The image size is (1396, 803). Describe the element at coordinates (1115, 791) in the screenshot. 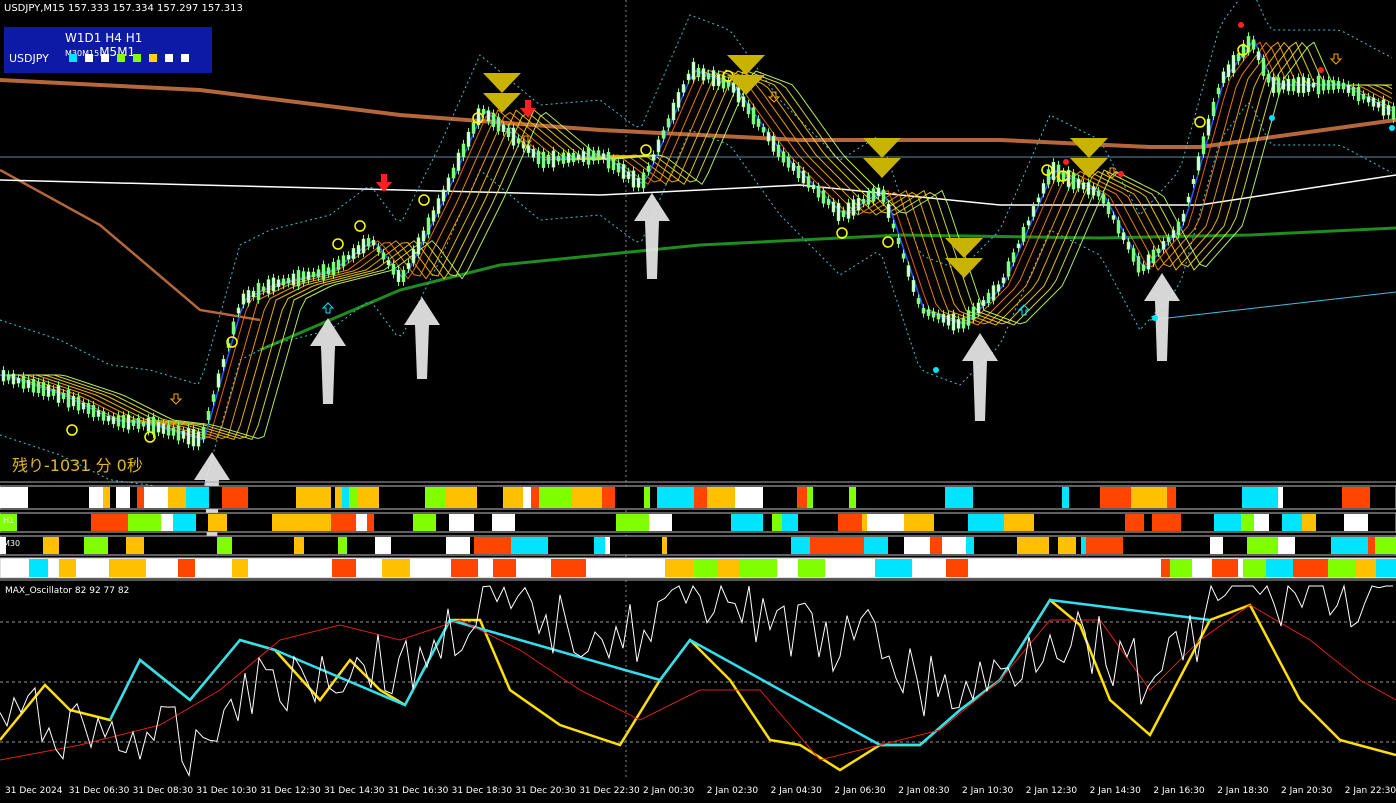

I see `time-axis-tick: 2 Jan 14:30` at that location.